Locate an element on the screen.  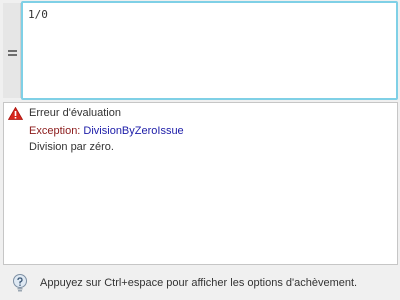
expression-gutter is located at coordinates (12, 50).